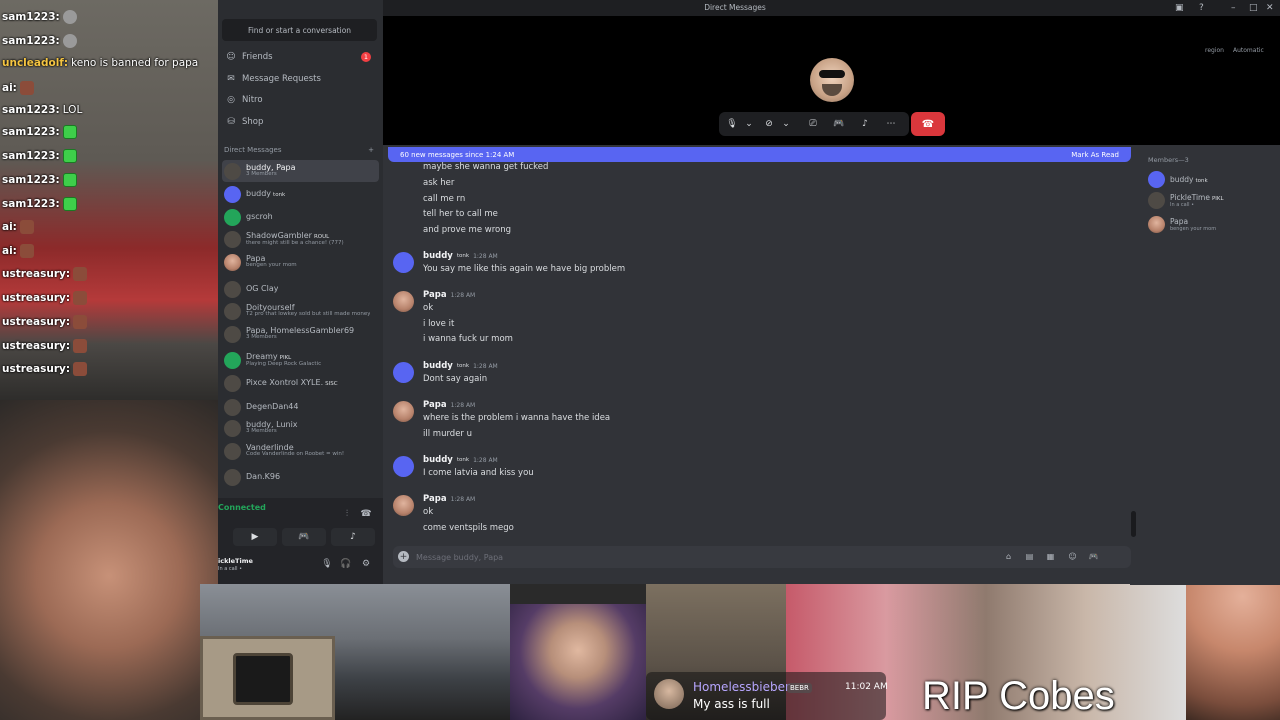  What do you see at coordinates (100, 63) in the screenshot?
I see `stream-chat-message: uncleadolf: keno is banned for papa` at bounding box center [100, 63].